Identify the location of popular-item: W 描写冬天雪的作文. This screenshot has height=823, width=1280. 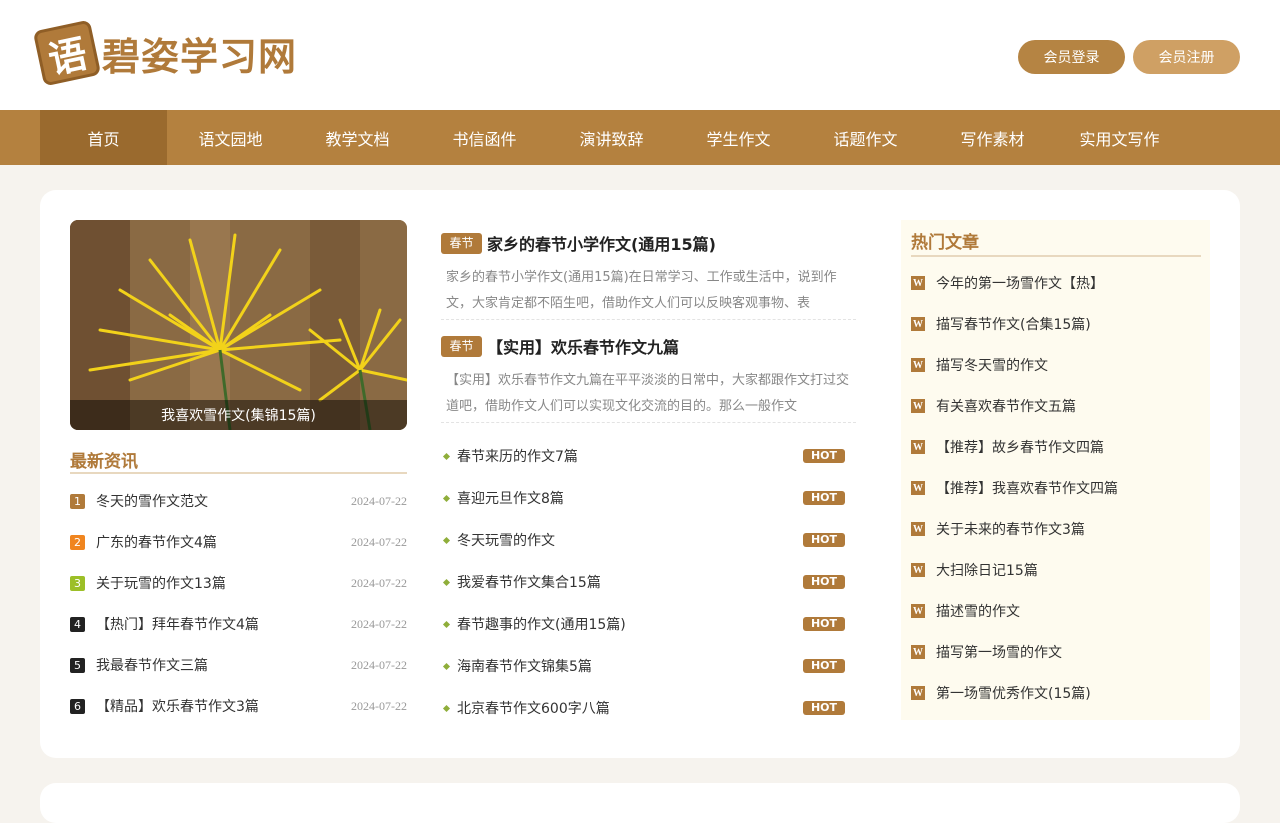
(1056, 365).